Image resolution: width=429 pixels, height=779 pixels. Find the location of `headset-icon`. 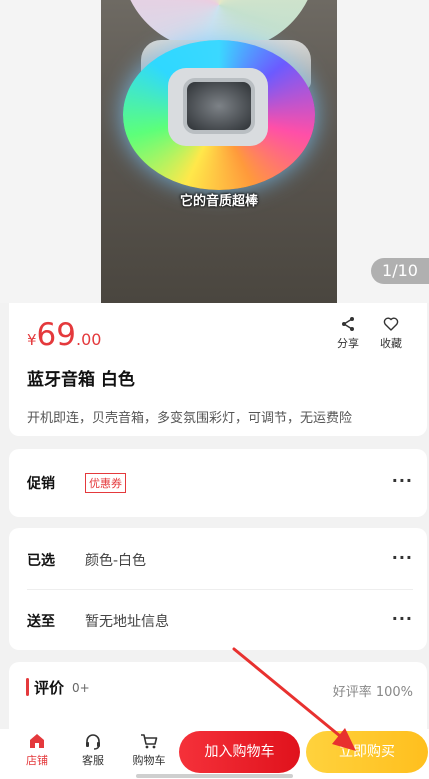

headset-icon is located at coordinates (93, 742).